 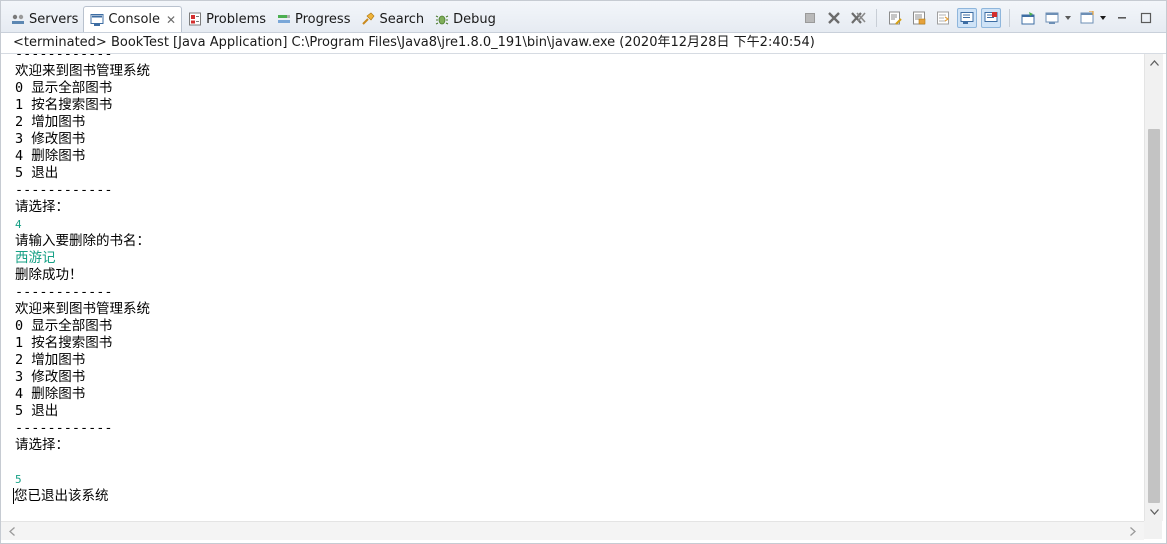 What do you see at coordinates (61, 496) in the screenshot?
I see `console-line-text: 您已退出该系统` at bounding box center [61, 496].